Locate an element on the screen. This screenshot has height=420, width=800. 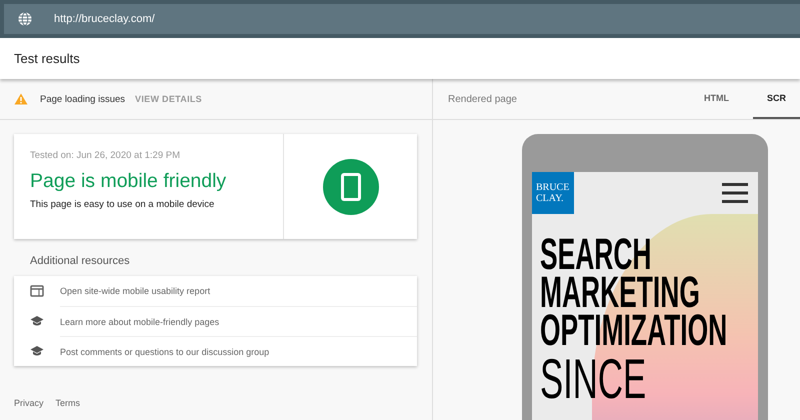
issue-label: Page loading issues is located at coordinates (83, 99).